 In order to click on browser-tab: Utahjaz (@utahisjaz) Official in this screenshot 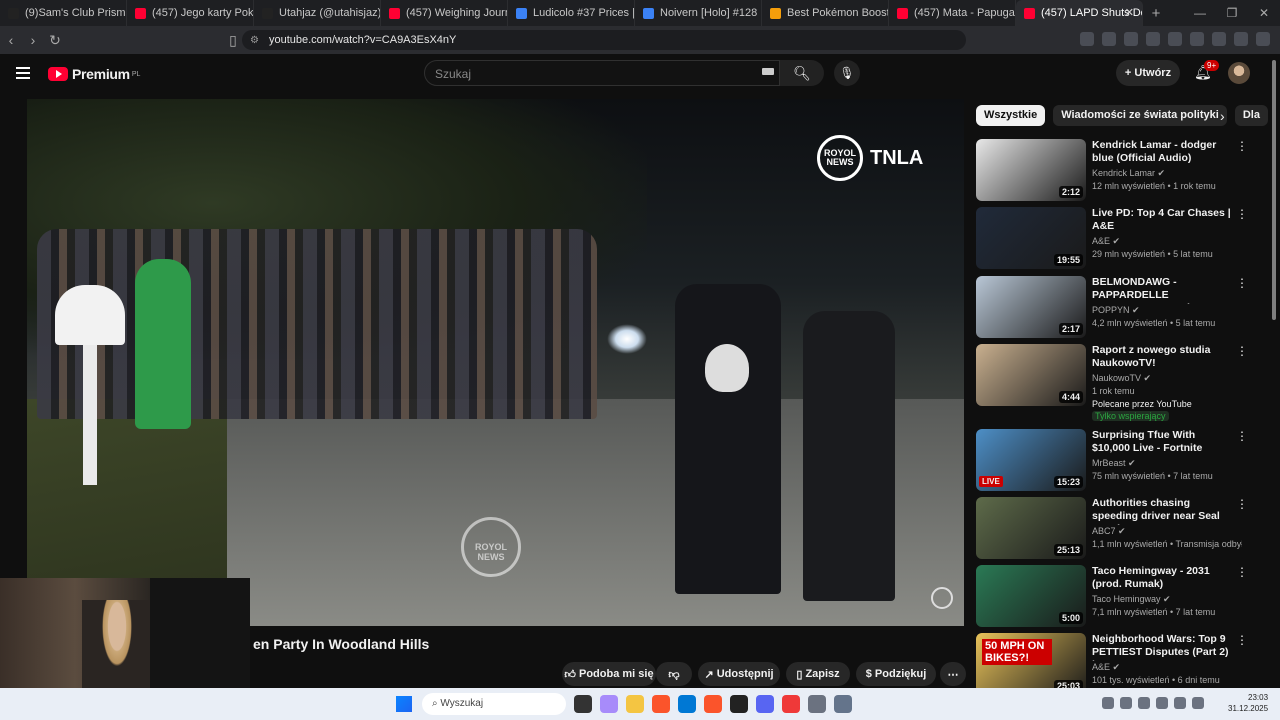, I will do `click(317, 13)`.